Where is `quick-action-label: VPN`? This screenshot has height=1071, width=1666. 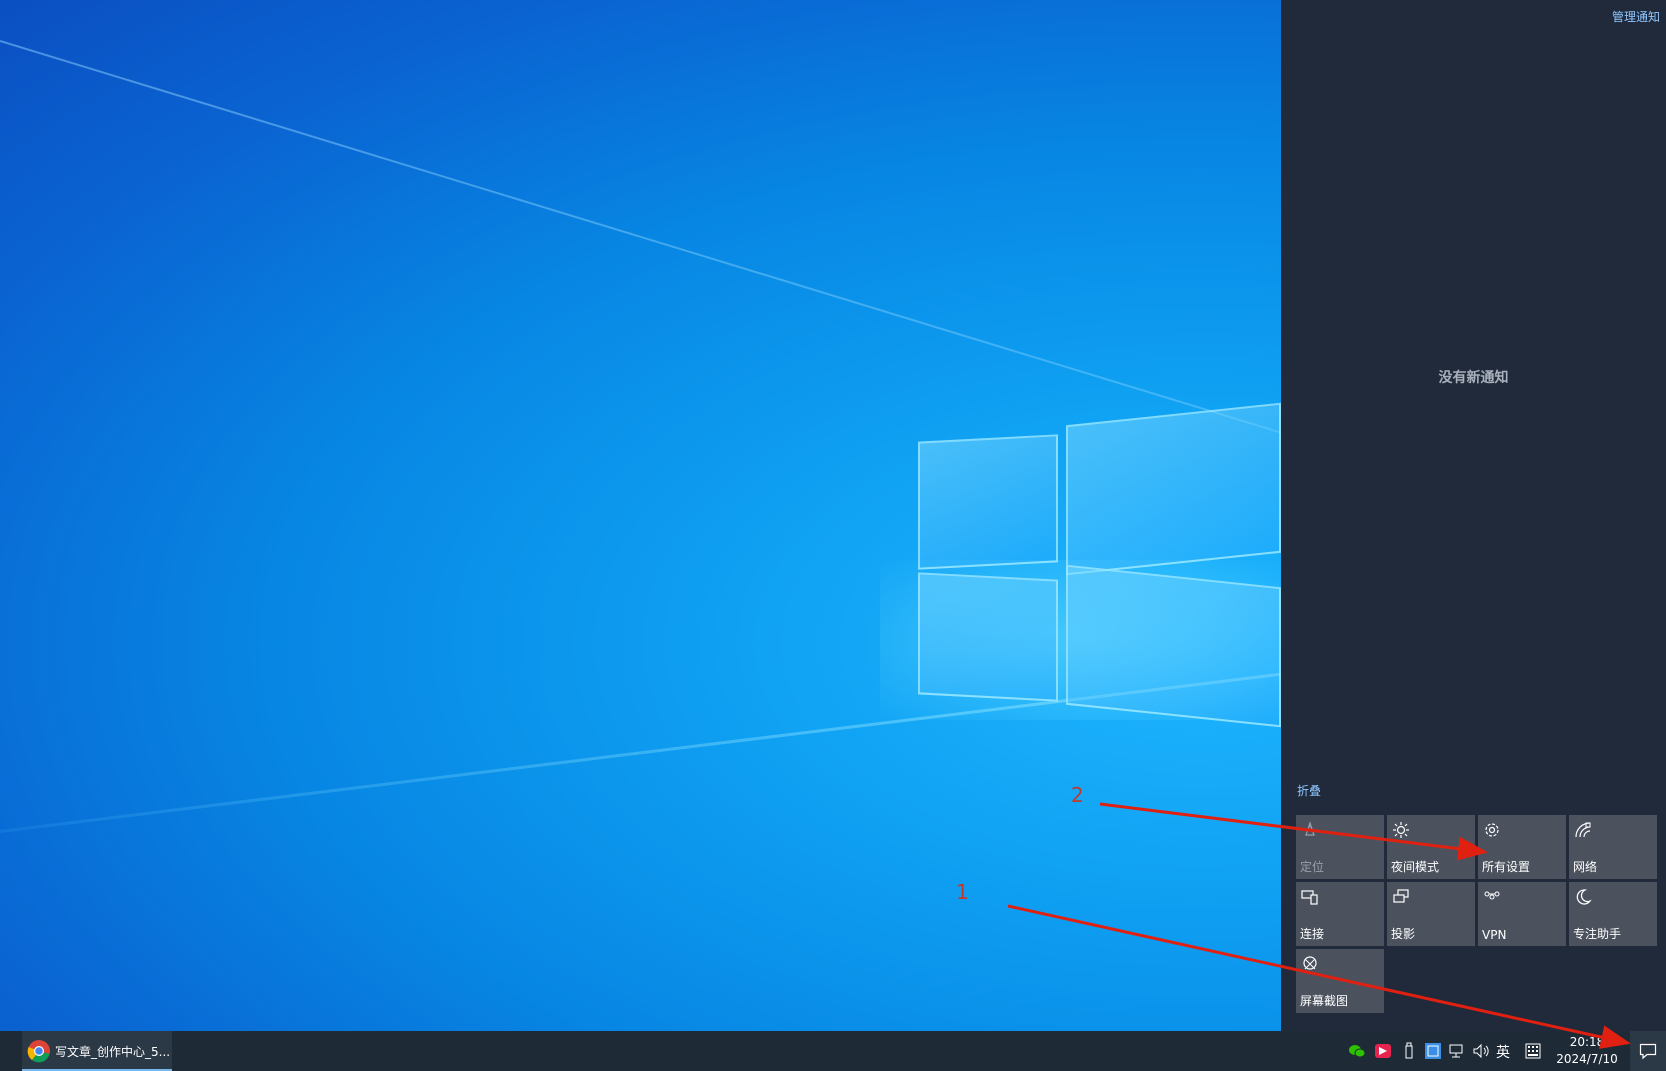
quick-action-label: VPN is located at coordinates (1494, 935).